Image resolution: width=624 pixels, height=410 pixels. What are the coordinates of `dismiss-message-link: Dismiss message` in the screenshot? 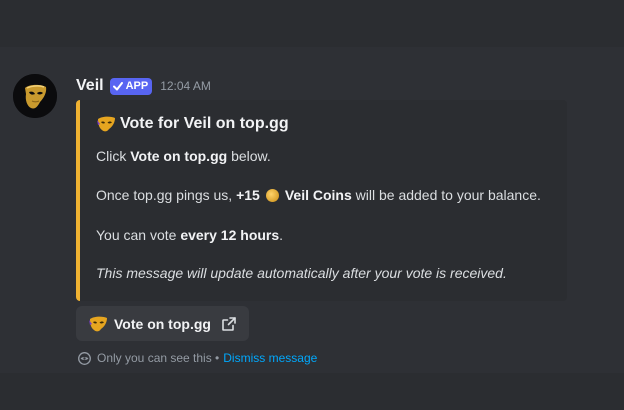 It's located at (270, 358).